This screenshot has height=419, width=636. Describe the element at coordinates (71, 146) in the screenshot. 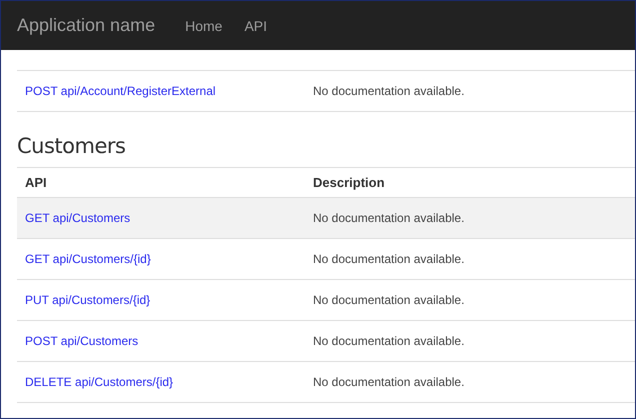

I see `section-heading: Customers` at that location.